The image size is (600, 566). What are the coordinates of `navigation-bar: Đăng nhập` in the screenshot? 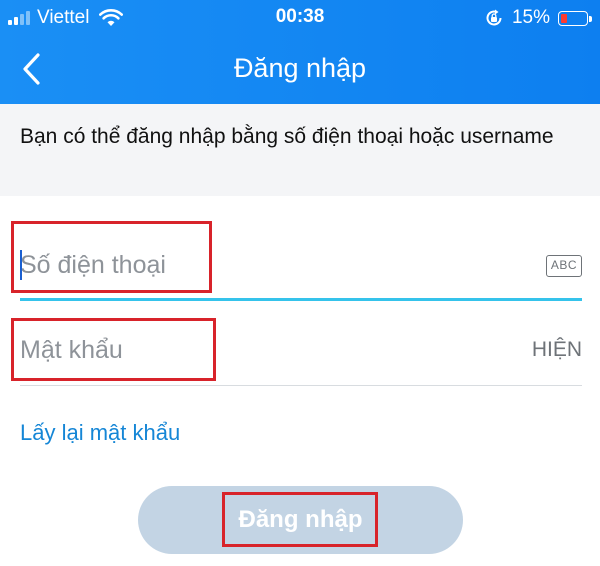 It's located at (300, 70).